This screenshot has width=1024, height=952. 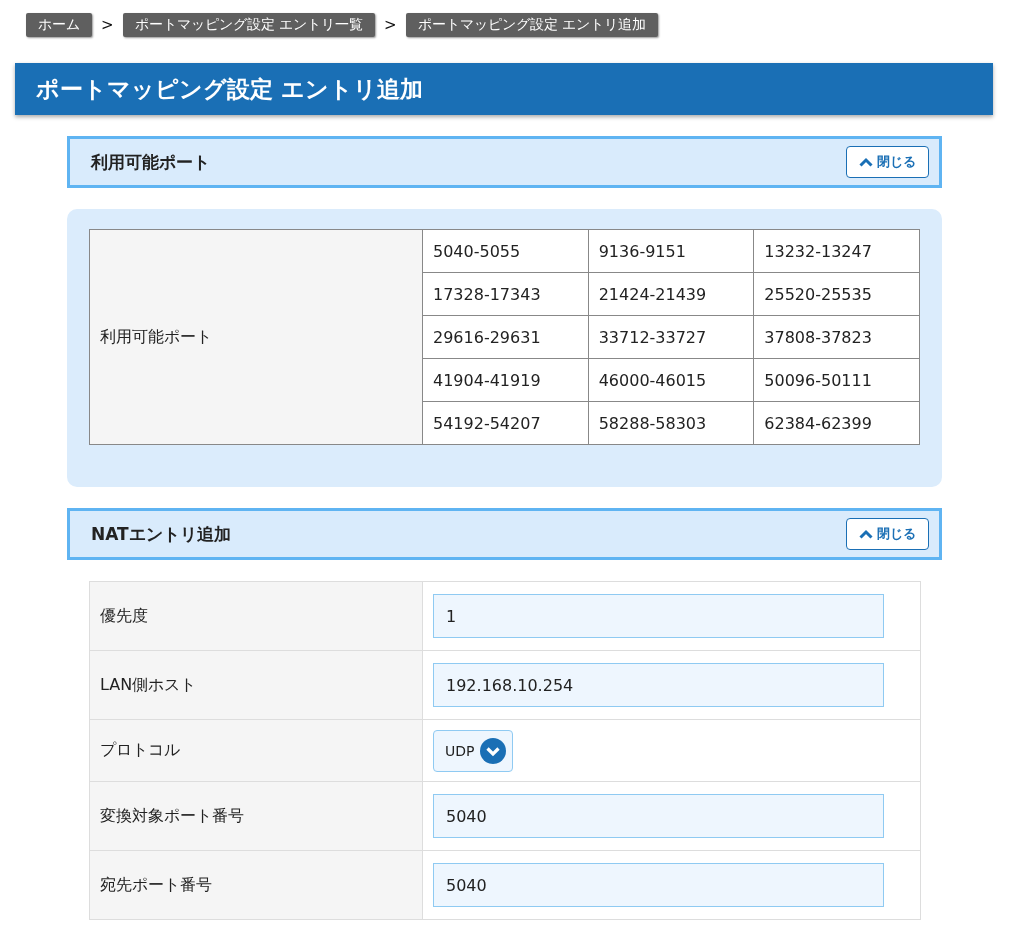 I want to click on page-title: ポートマッピング設定 エントリ追加, so click(x=504, y=89).